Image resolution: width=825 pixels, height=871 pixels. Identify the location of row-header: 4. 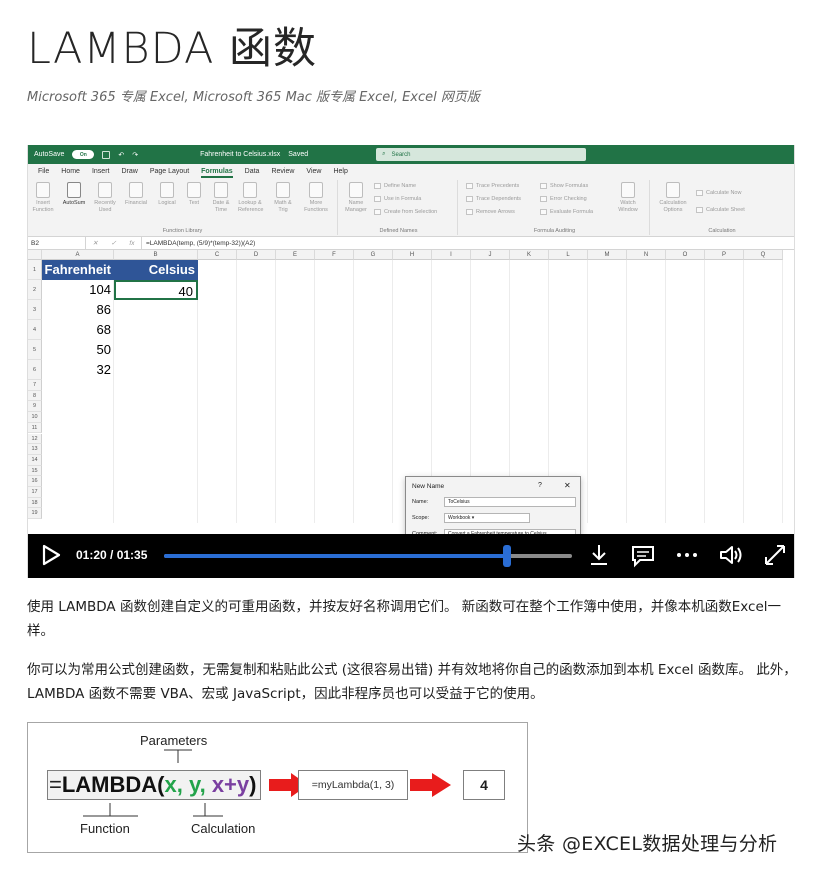
(35, 330).